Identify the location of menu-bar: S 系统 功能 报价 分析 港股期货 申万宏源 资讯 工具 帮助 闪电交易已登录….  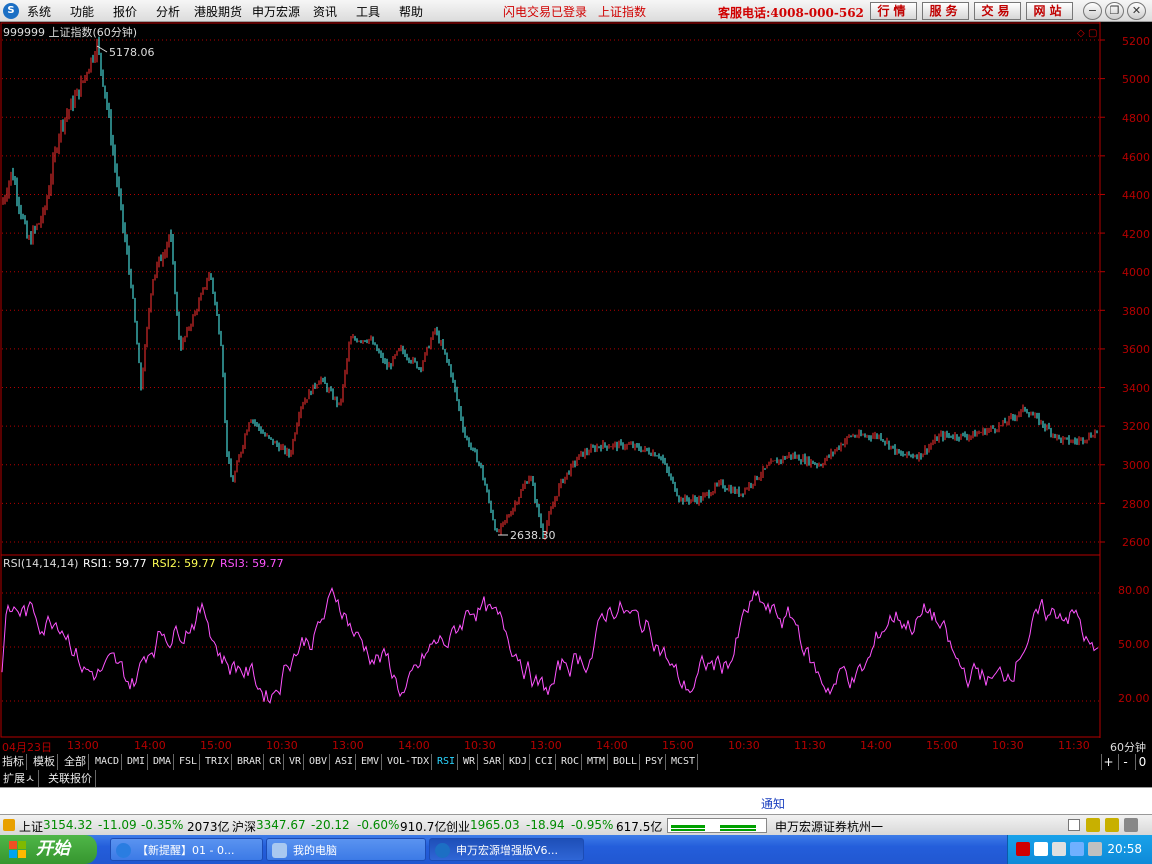
(576, 11).